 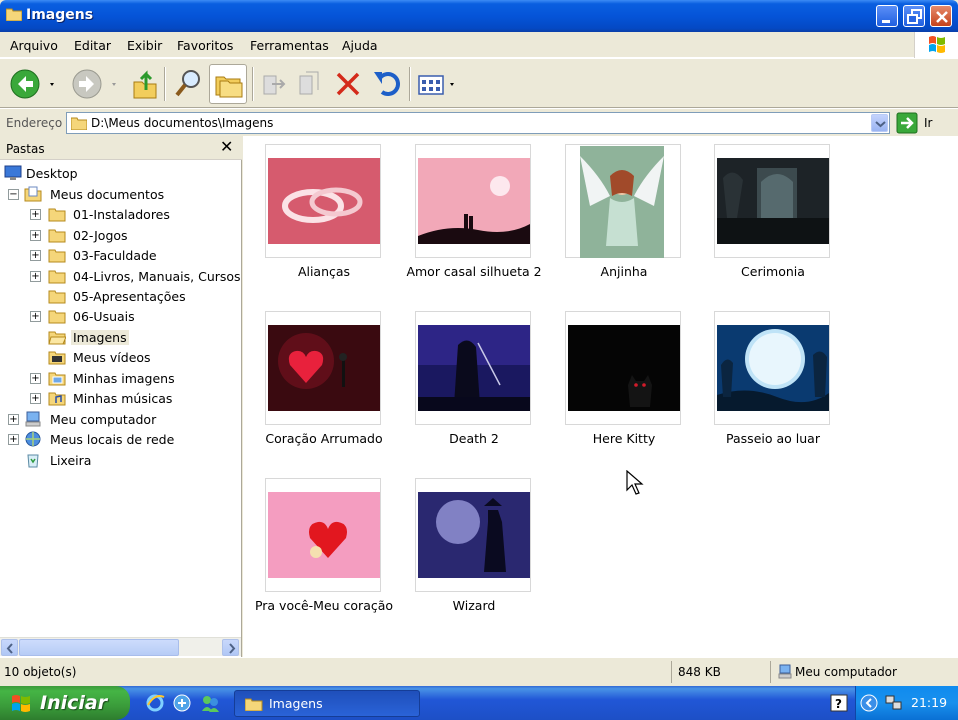 I want to click on file-thumbnail: Pra você-Meu coração, so click(x=321, y=545).